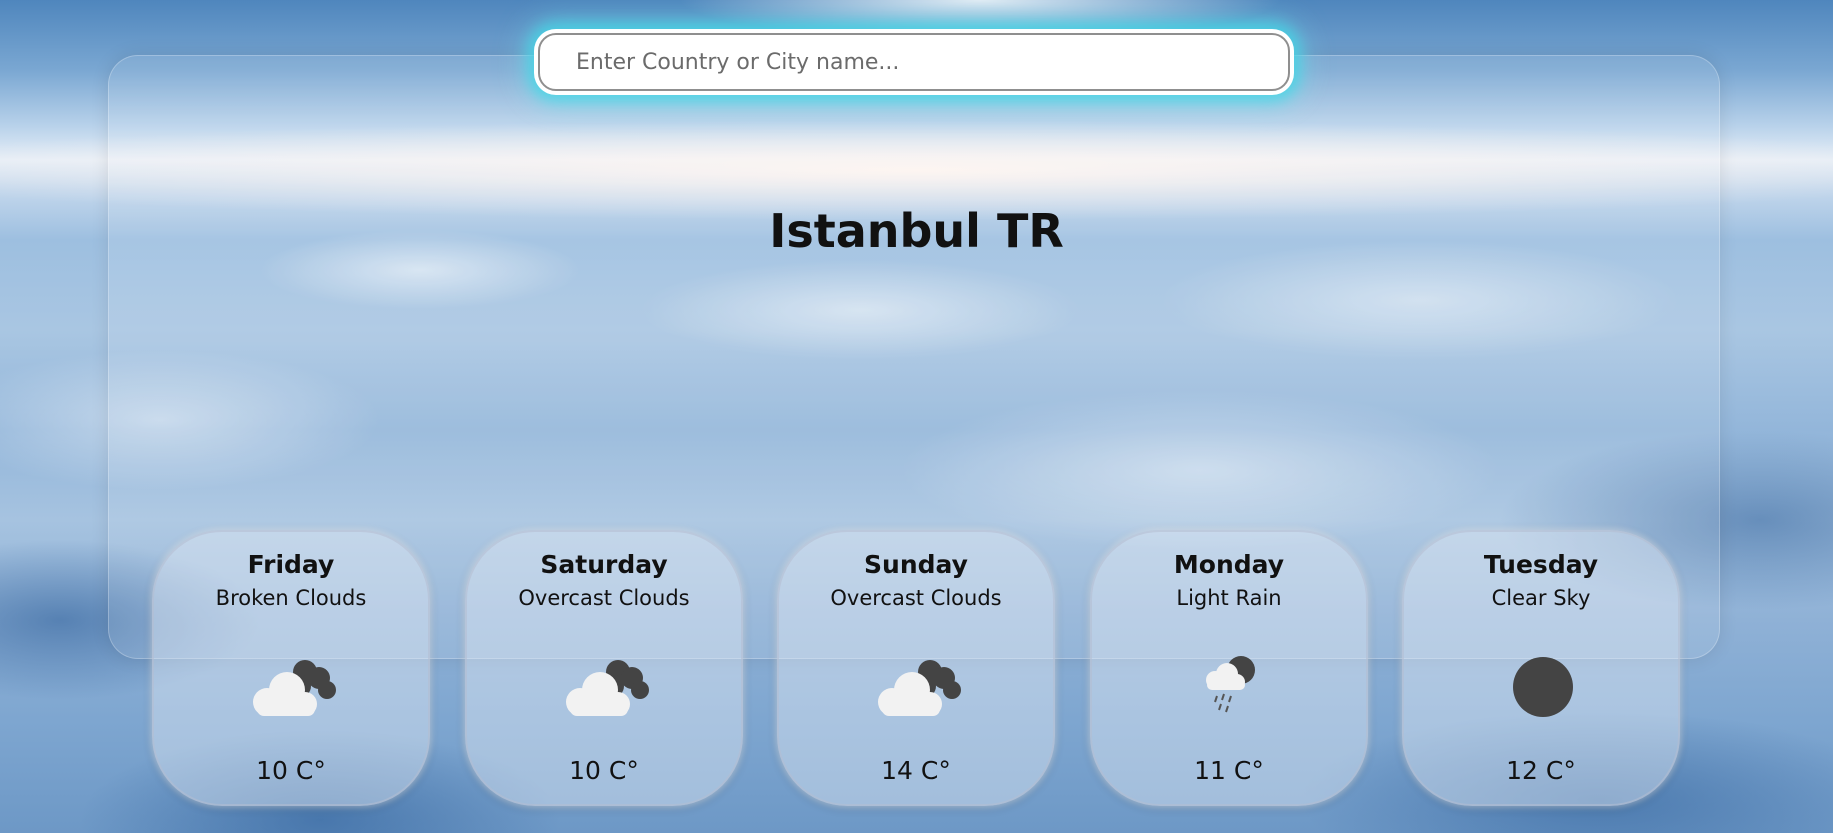 This screenshot has height=833, width=1833. What do you see at coordinates (291, 564) in the screenshot?
I see `forecast-day: Friday` at bounding box center [291, 564].